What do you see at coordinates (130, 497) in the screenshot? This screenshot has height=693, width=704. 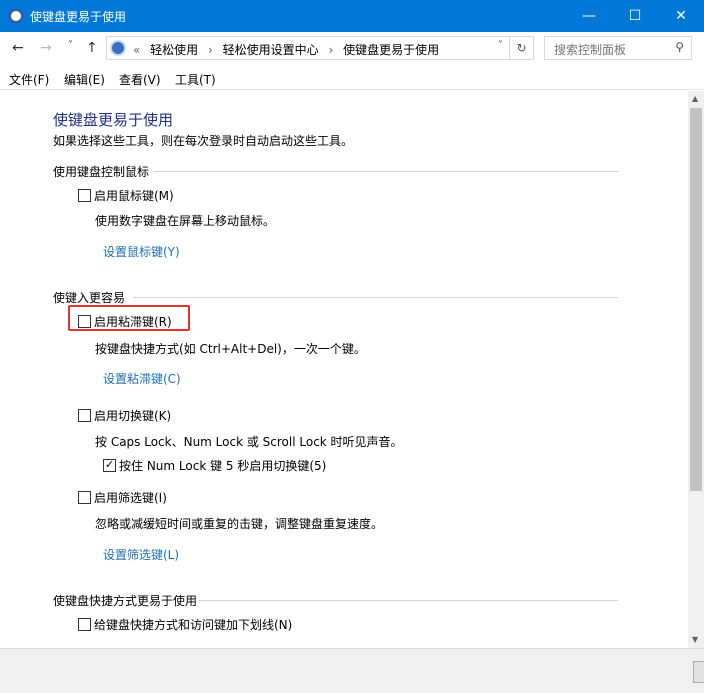 I see `filter-keys-label: 启用筛选键(I)` at bounding box center [130, 497].